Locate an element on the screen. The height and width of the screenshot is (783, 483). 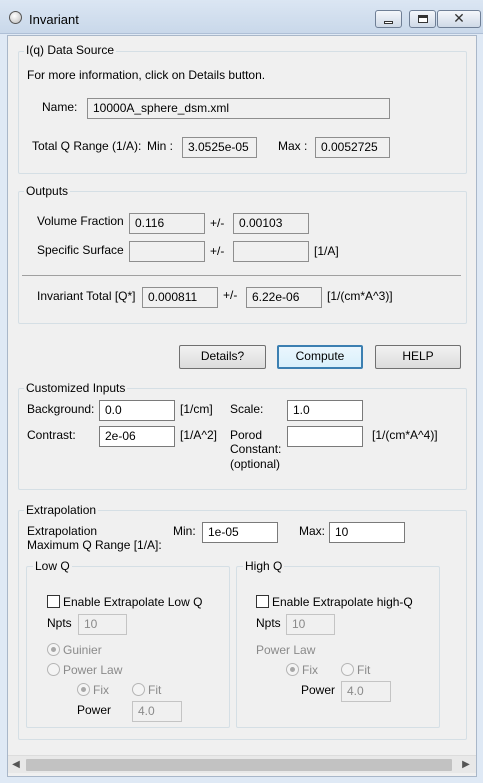
low-fix-radio is located at coordinates (83, 689).